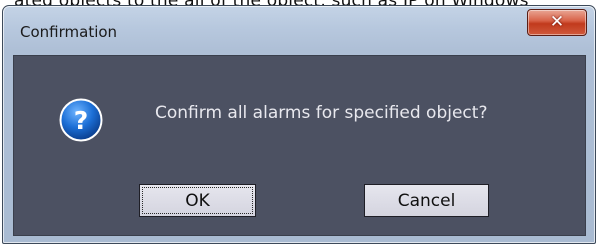 The image size is (600, 246). What do you see at coordinates (321, 113) in the screenshot?
I see `dialog-message: Confirm all alarms for specified object?` at bounding box center [321, 113].